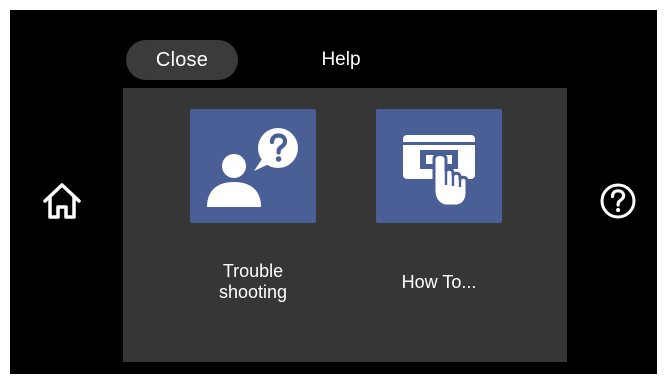  Describe the element at coordinates (182, 60) in the screenshot. I see `close-button: Close` at that location.